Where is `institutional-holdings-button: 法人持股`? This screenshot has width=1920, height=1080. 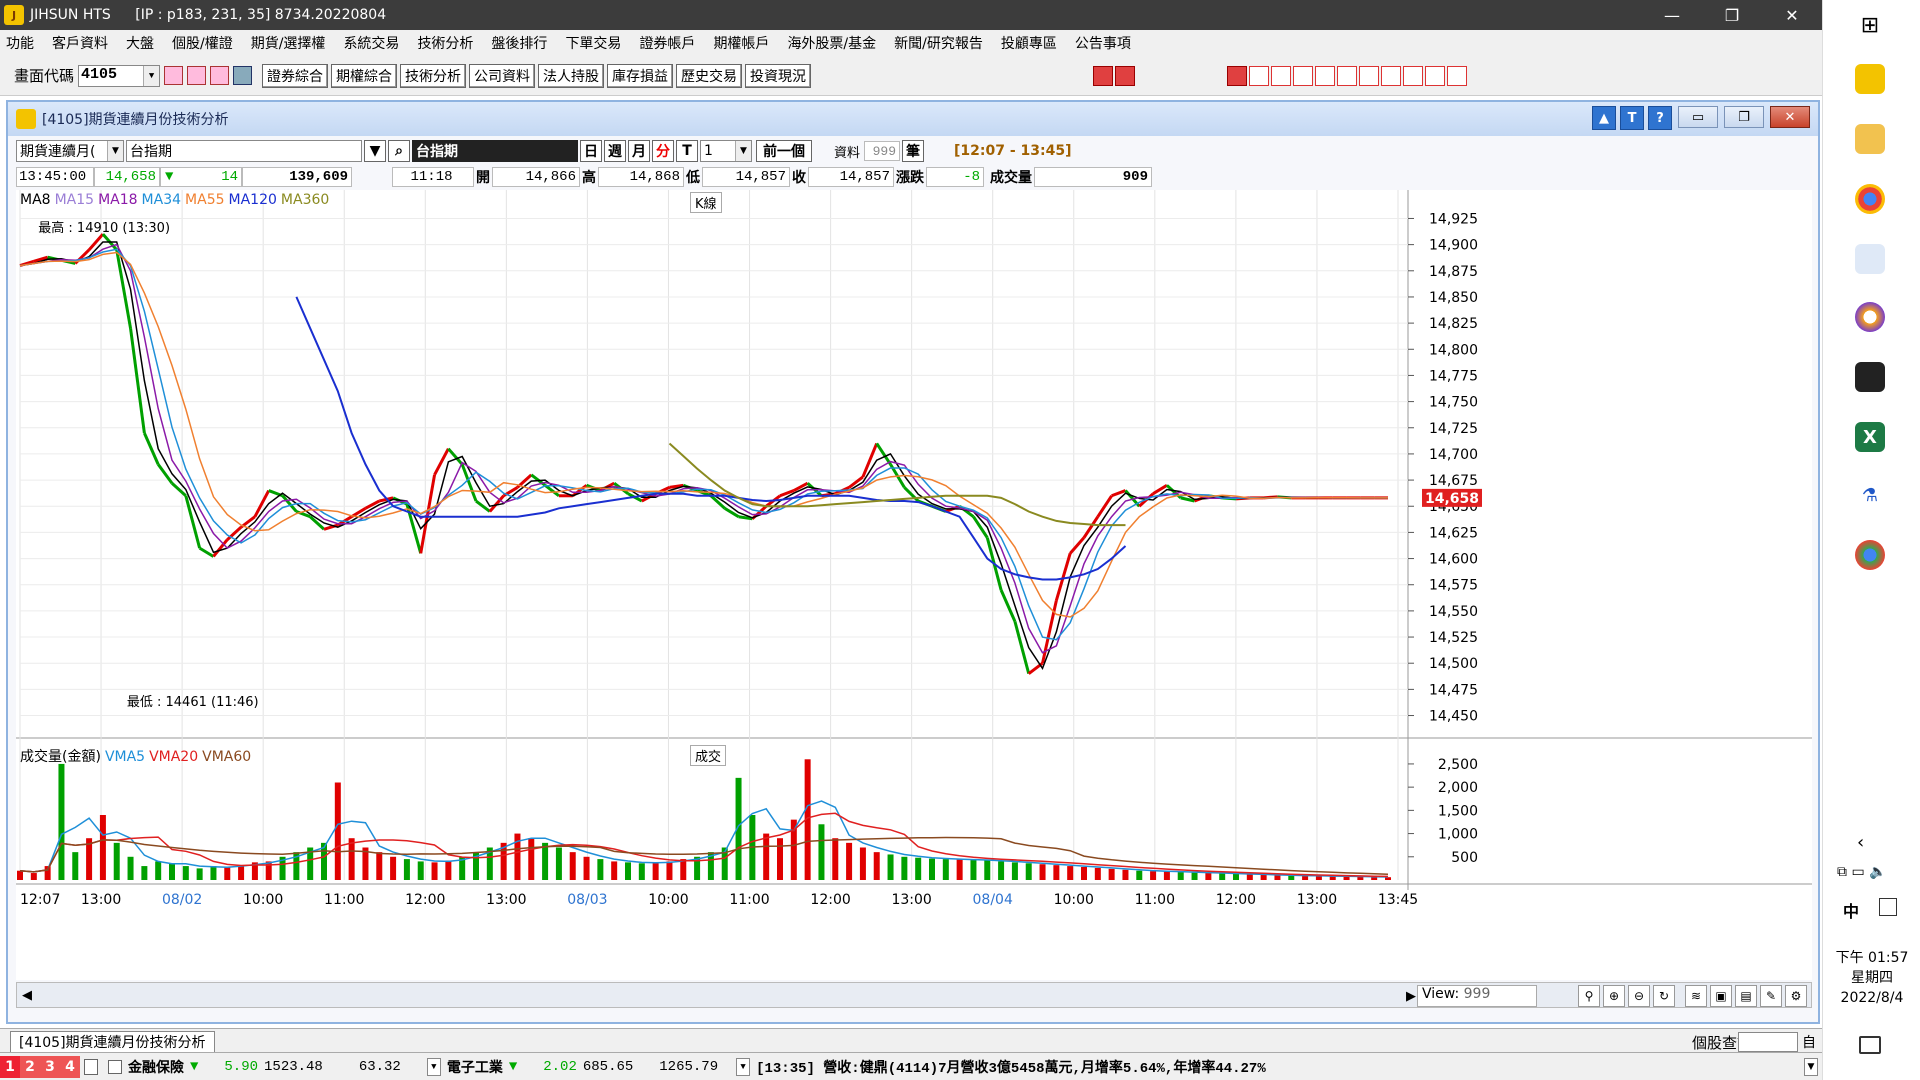
institutional-holdings-button: 法人持股 is located at coordinates (571, 75).